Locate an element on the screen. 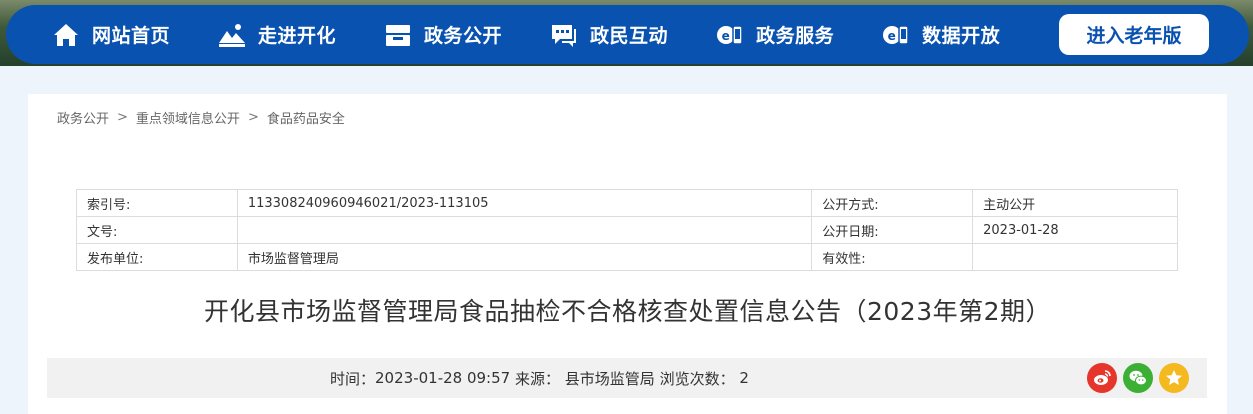  nav-data: e 数据开放 is located at coordinates (941, 34).